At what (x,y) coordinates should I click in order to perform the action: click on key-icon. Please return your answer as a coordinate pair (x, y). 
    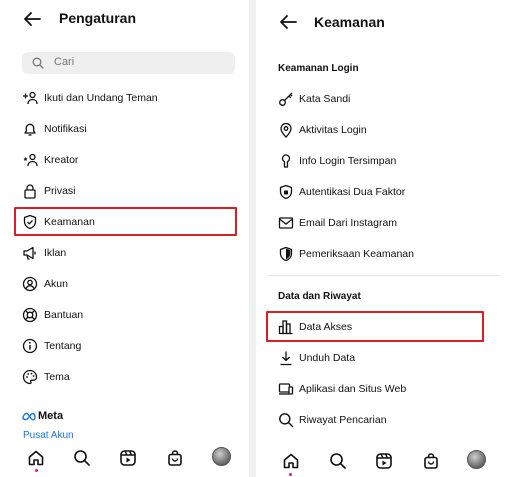
    Looking at the image, I should click on (286, 99).